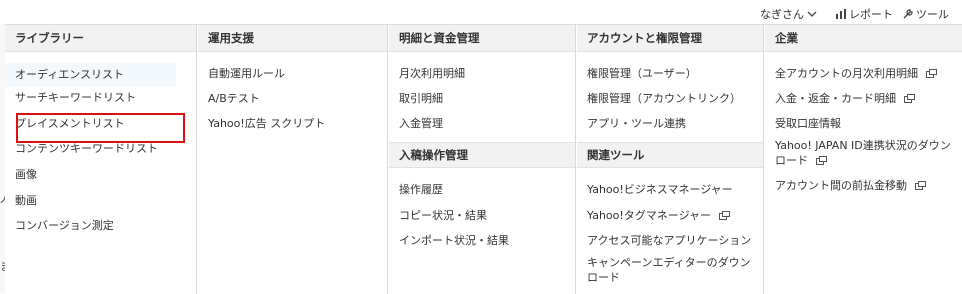  I want to click on menu-item-content-keyword-list: コンテンツキーワードリスト, so click(86, 149).